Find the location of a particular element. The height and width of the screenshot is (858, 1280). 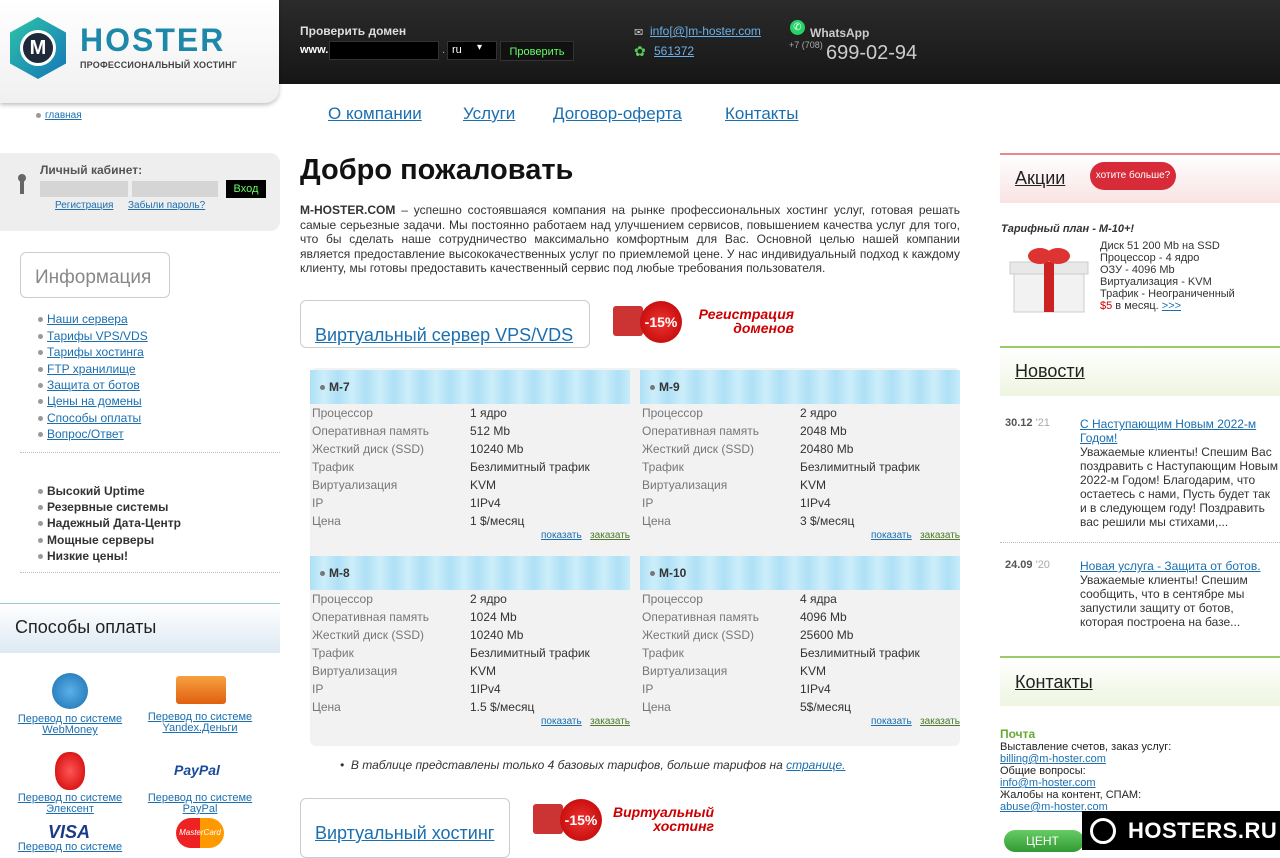

plan-row: Жесткий диск (SSD) 25600 Mb is located at coordinates (800, 635).